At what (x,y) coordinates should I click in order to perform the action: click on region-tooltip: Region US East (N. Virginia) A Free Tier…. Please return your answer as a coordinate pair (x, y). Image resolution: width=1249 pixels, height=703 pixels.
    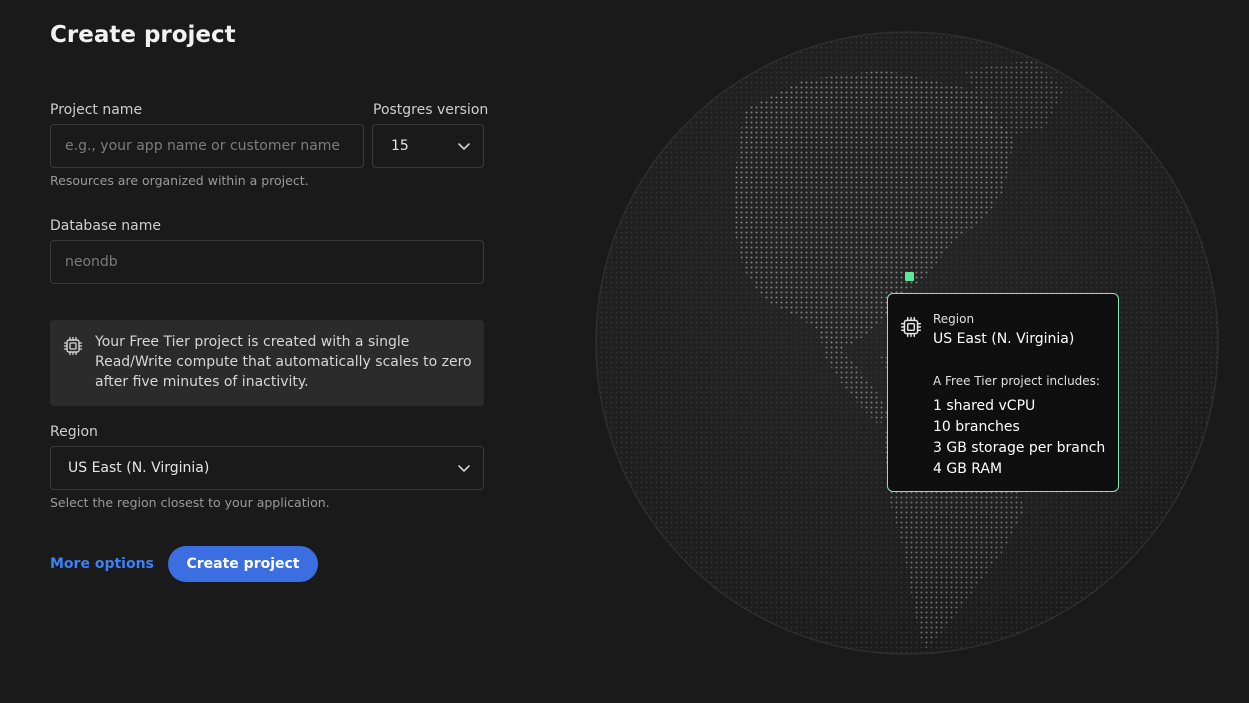
    Looking at the image, I should click on (1003, 392).